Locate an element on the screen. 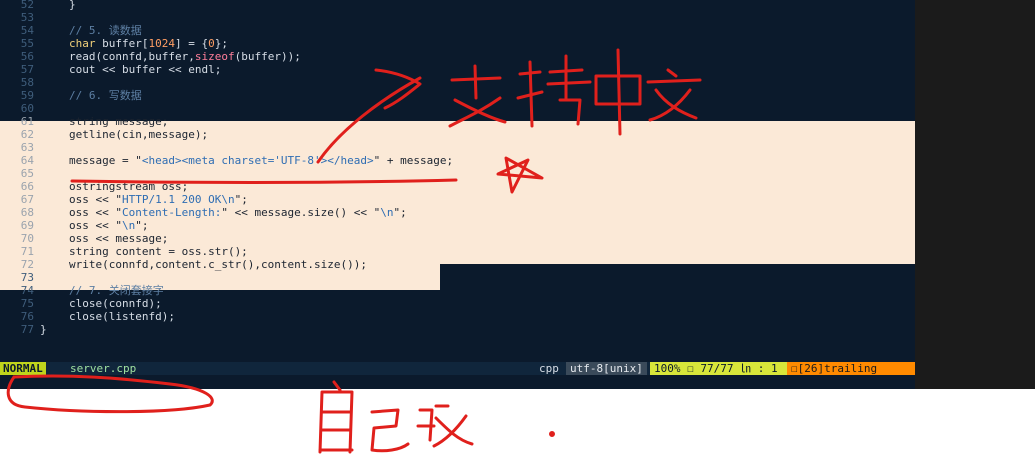 This screenshot has width=1035, height=464. code-token: // 7. 关闭套接字 is located at coordinates (116, 290).